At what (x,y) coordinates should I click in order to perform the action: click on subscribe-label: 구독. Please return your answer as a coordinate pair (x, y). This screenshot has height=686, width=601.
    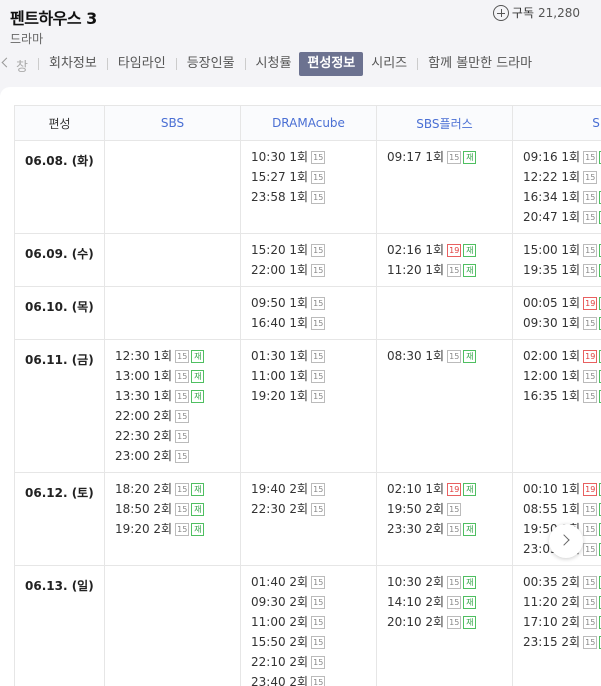
    Looking at the image, I should click on (522, 13).